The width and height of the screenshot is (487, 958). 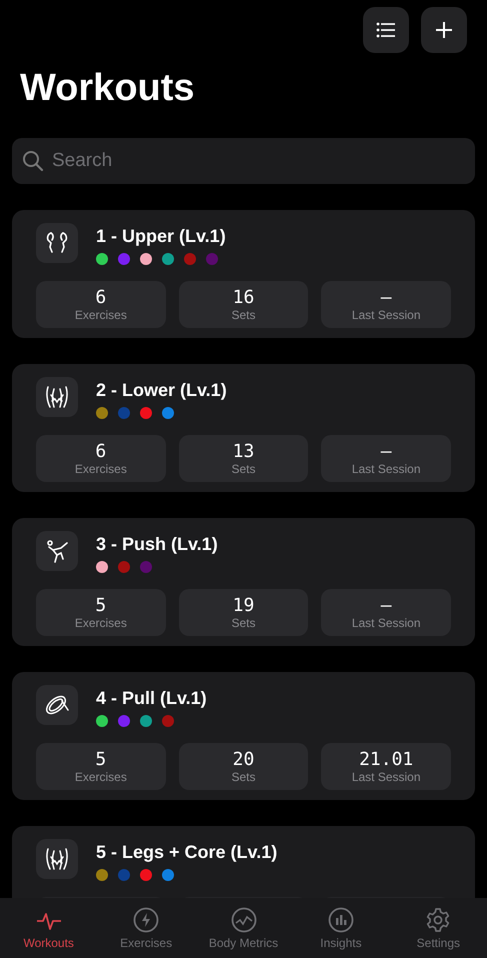 What do you see at coordinates (187, 852) in the screenshot?
I see `workout-name: 5 - Legs + Core (Lv.1)` at bounding box center [187, 852].